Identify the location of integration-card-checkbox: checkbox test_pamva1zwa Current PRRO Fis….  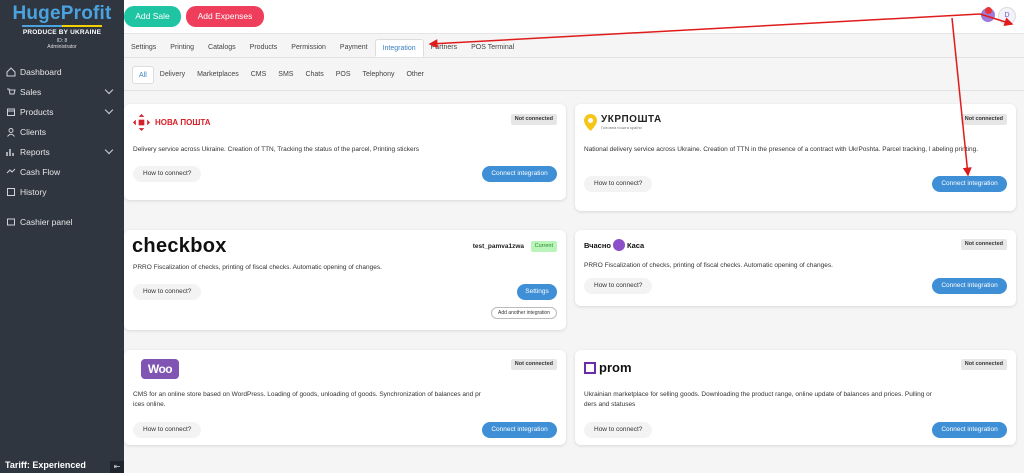
(345, 280).